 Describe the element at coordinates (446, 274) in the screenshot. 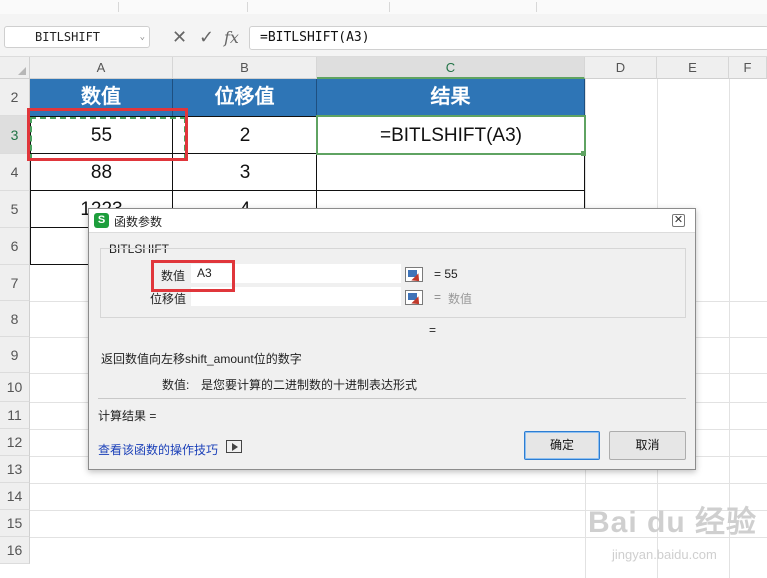

I see `arg1-result: = 55` at that location.